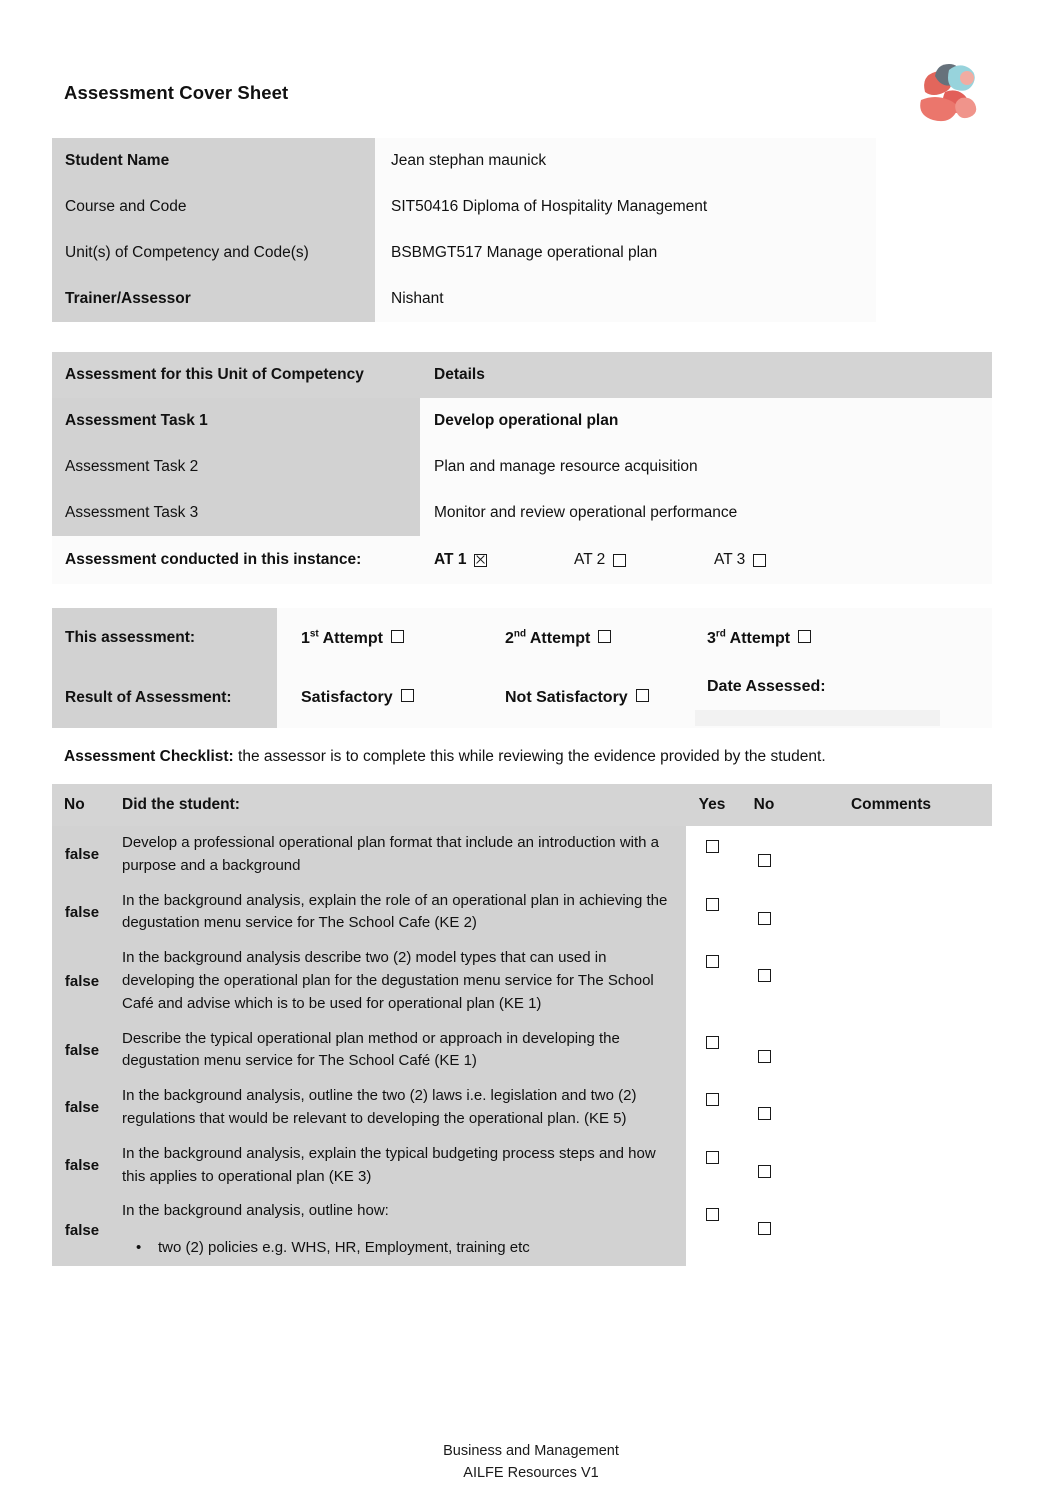  What do you see at coordinates (255, 1211) in the screenshot?
I see `task-text: In the background analysis, outline how:` at bounding box center [255, 1211].